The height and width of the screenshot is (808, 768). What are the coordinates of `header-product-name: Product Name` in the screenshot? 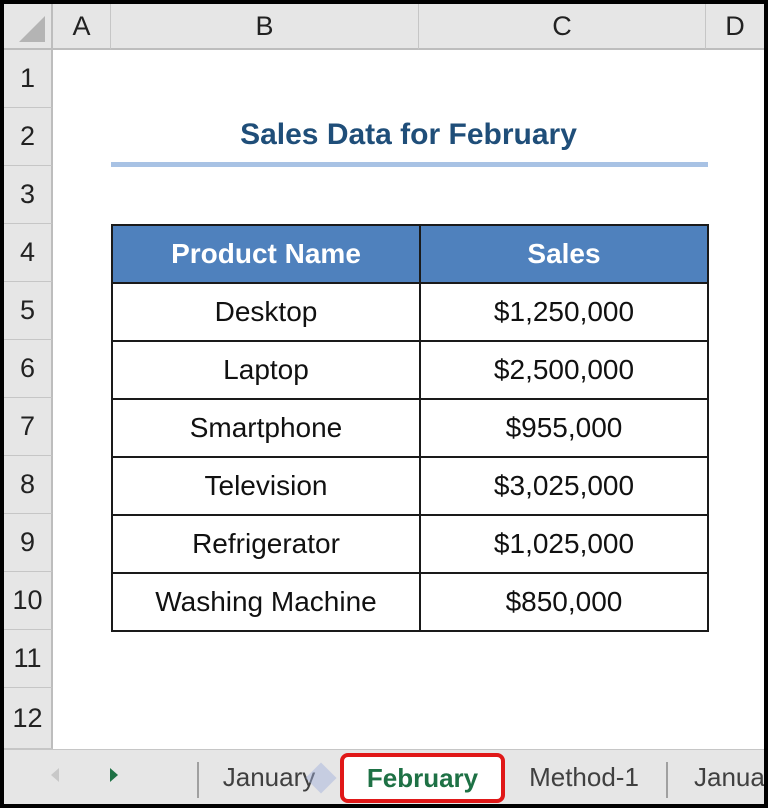 It's located at (266, 254).